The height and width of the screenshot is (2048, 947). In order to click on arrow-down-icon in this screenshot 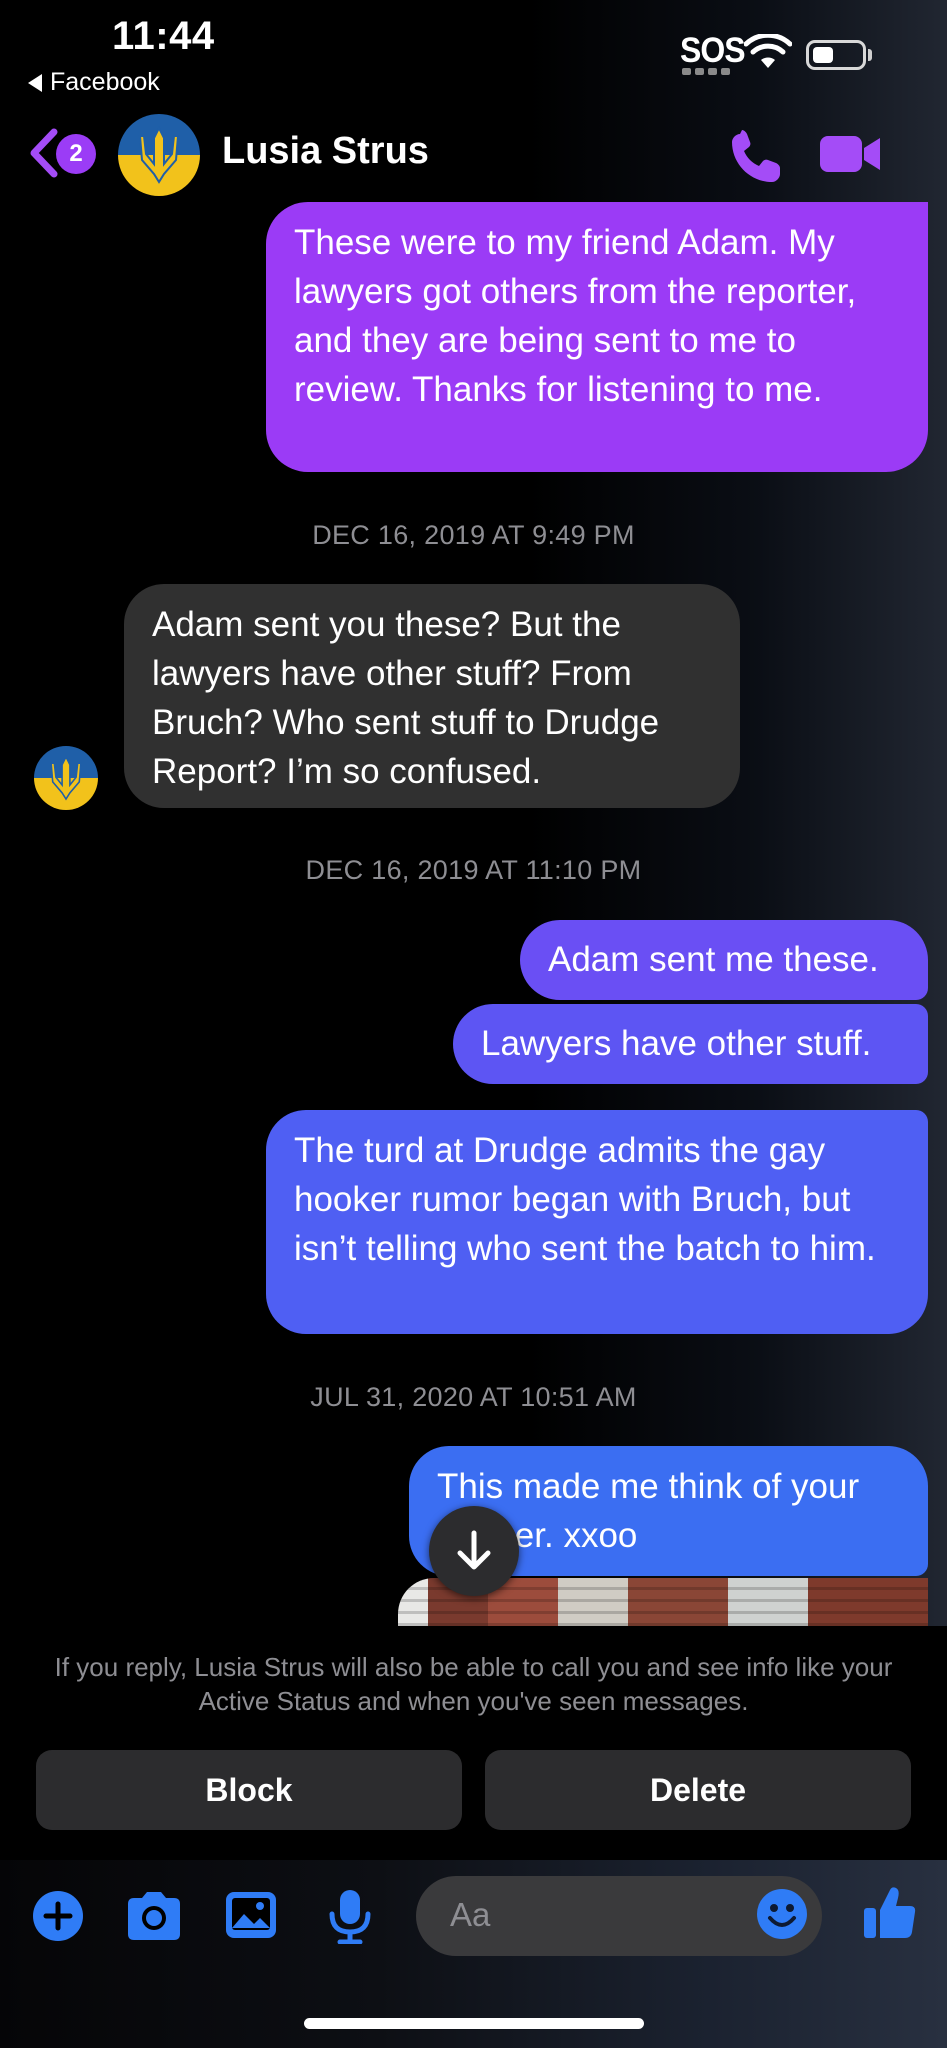, I will do `click(474, 1550)`.